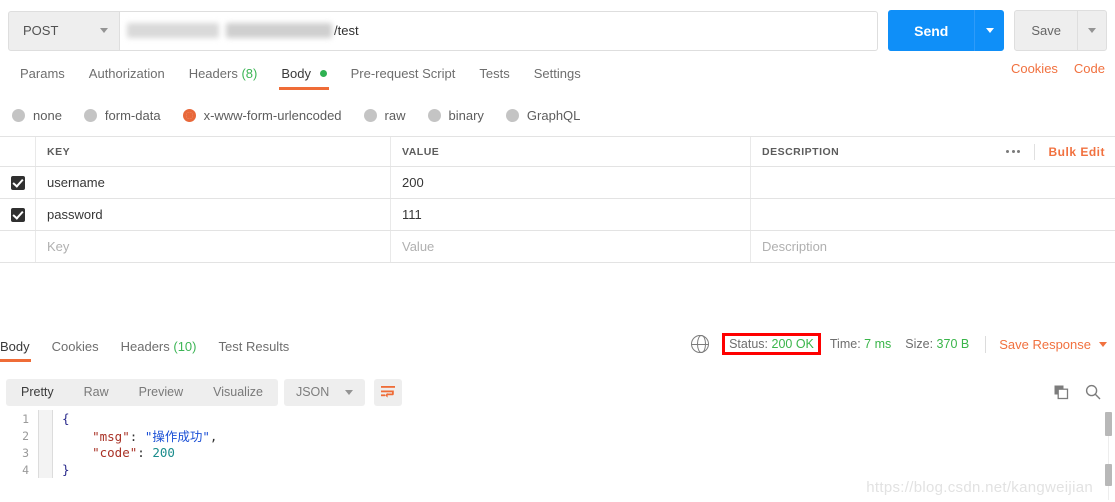  I want to click on body-type-x-www-form-urlencoded: x-www-form-urlencoded, so click(262, 115).